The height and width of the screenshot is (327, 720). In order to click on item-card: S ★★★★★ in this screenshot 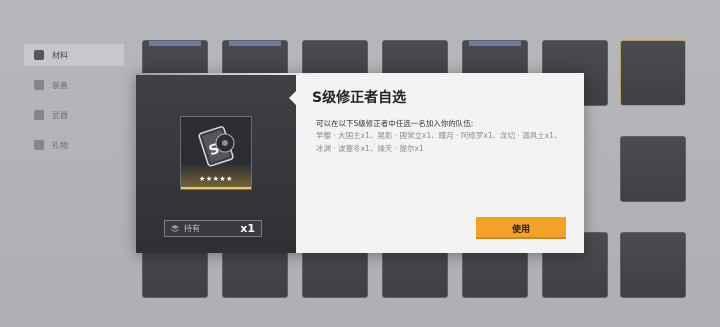, I will do `click(216, 153)`.